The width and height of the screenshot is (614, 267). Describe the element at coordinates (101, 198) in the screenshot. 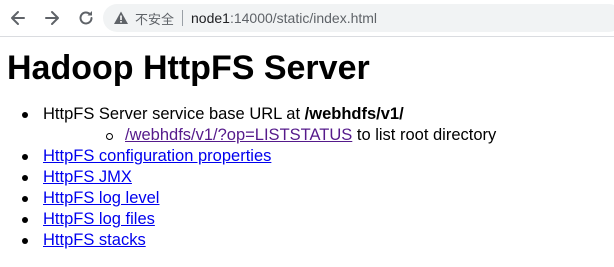

I see `log-level-link: HttpFS log level` at that location.